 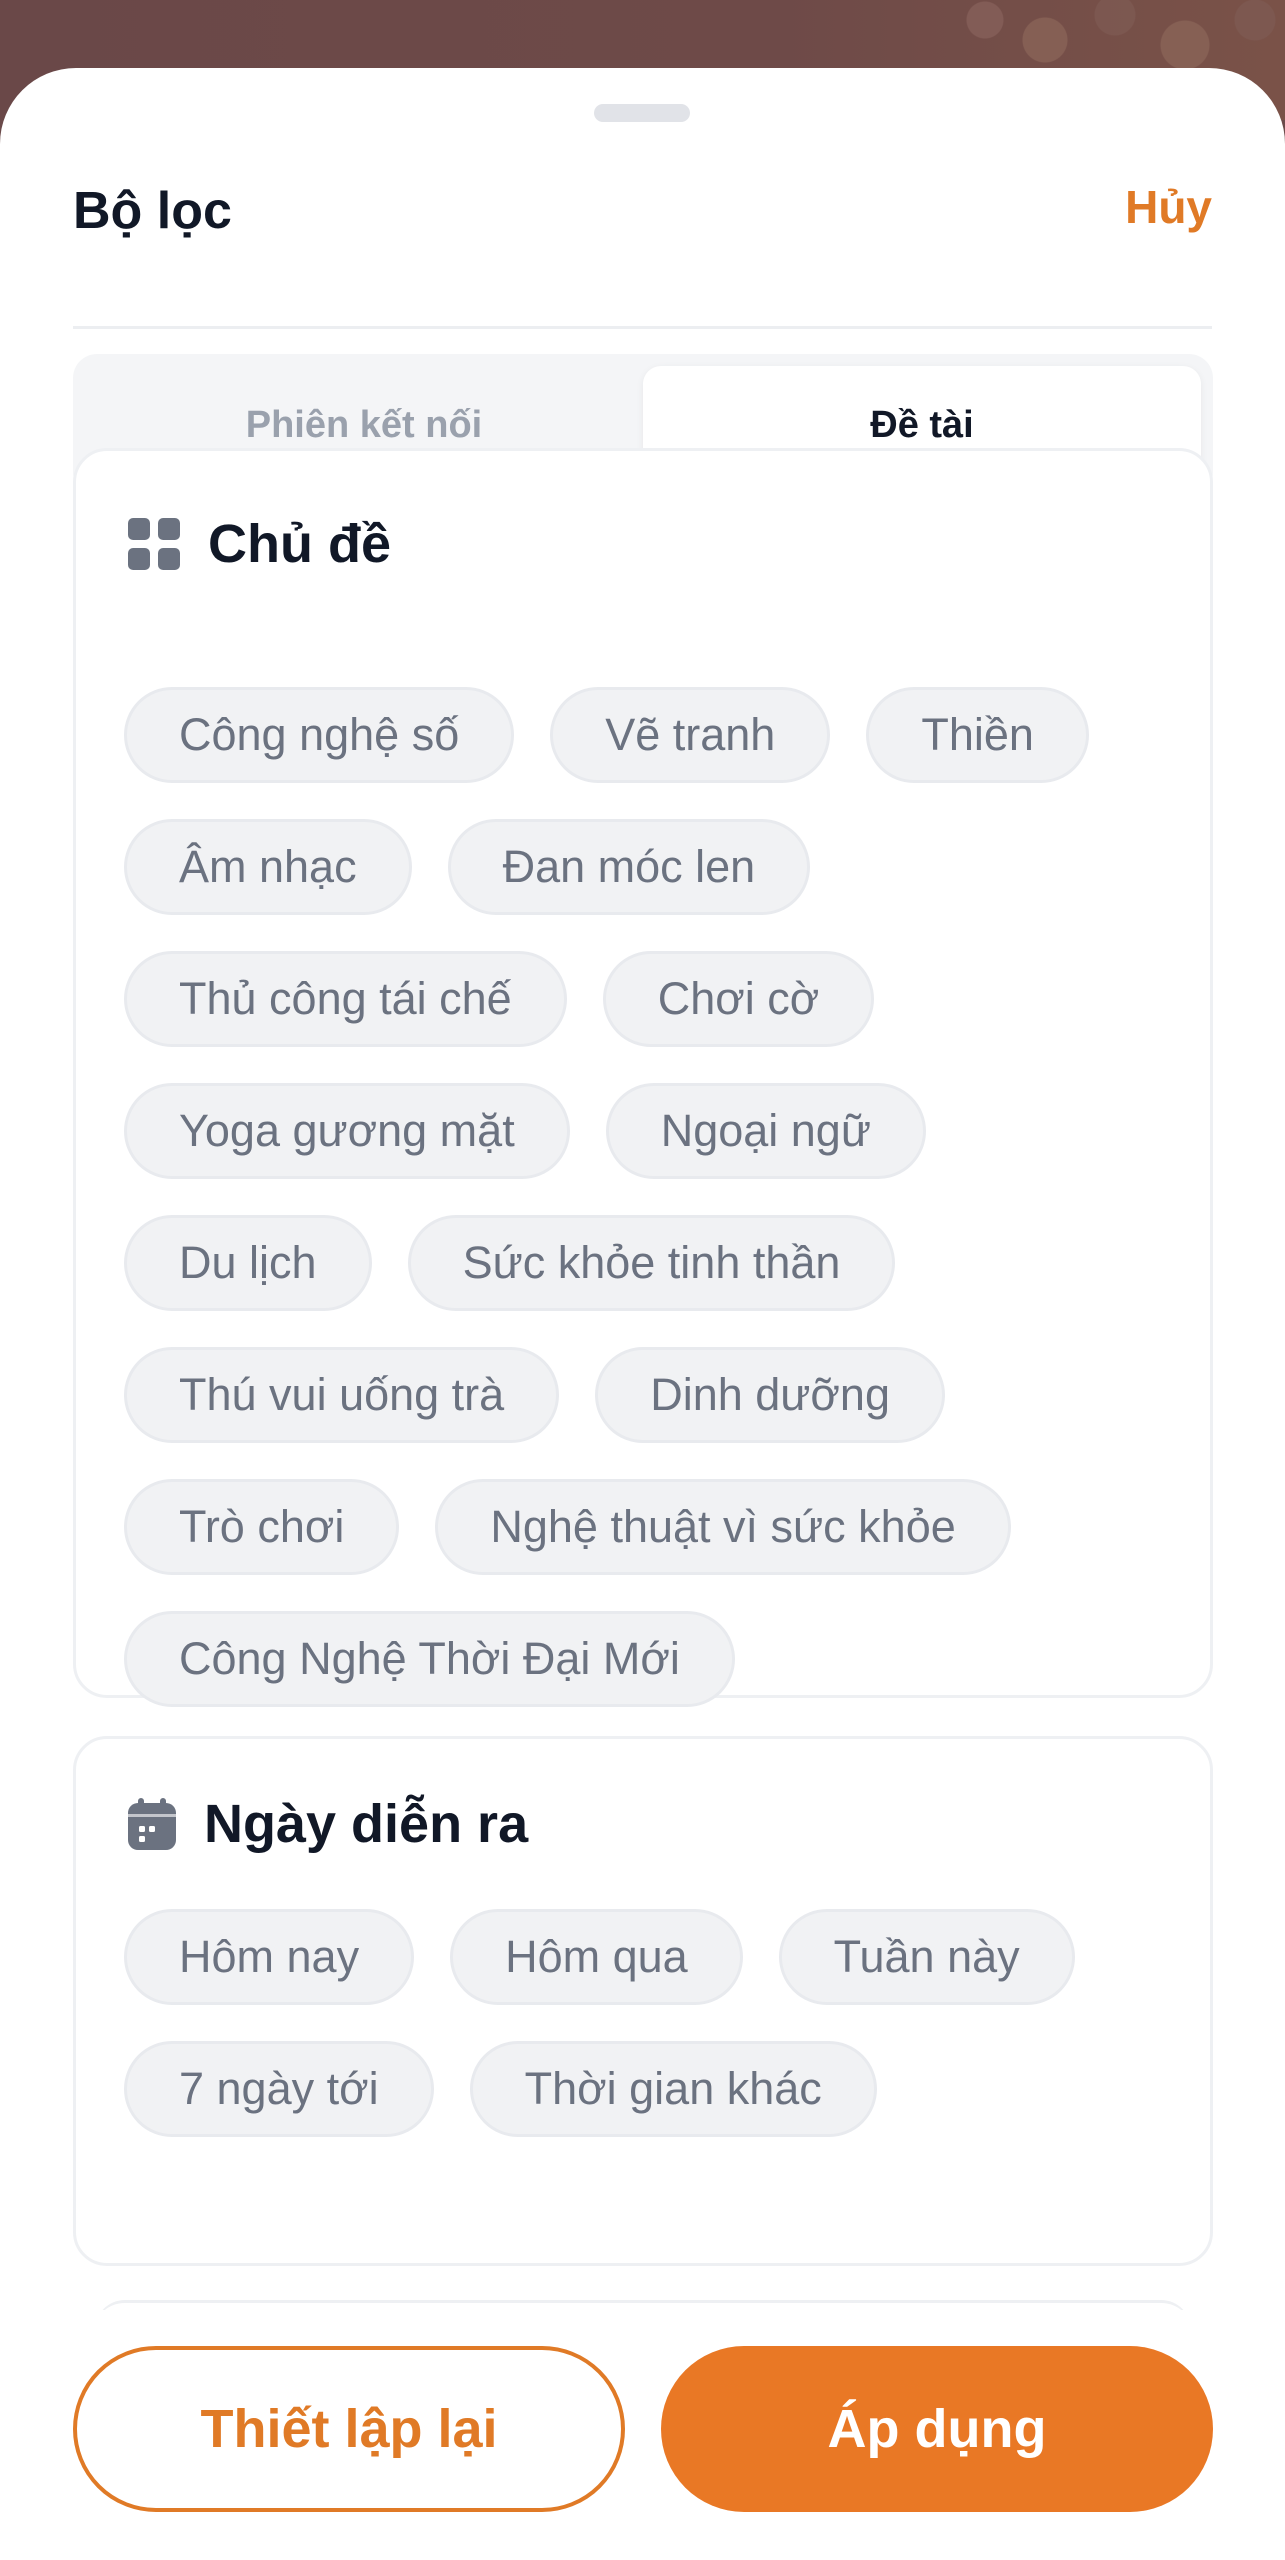 What do you see at coordinates (770, 1395) in the screenshot?
I see `topic-chip: Dinh dưỡng` at bounding box center [770, 1395].